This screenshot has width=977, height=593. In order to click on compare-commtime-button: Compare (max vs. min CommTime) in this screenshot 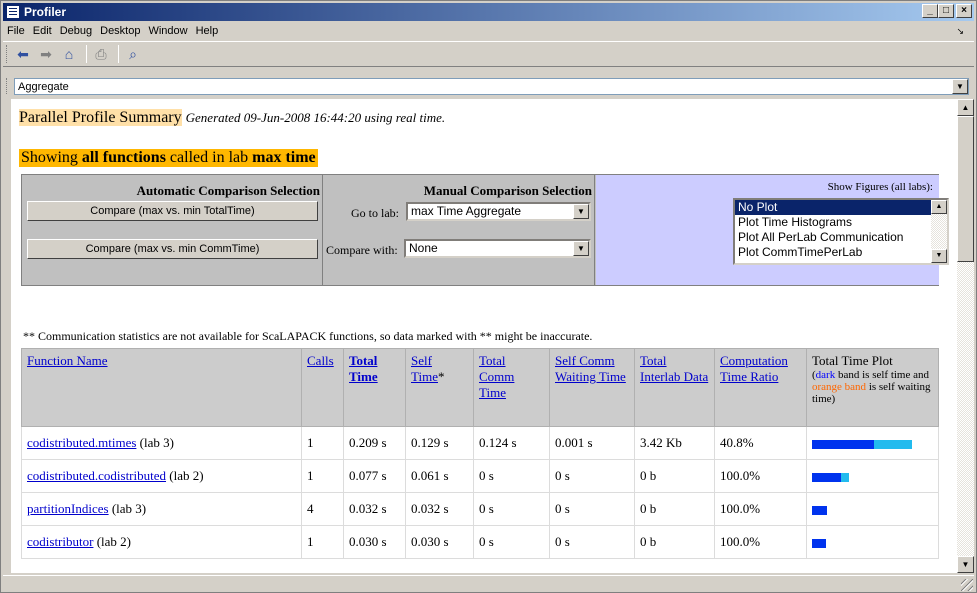, I will do `click(172, 249)`.